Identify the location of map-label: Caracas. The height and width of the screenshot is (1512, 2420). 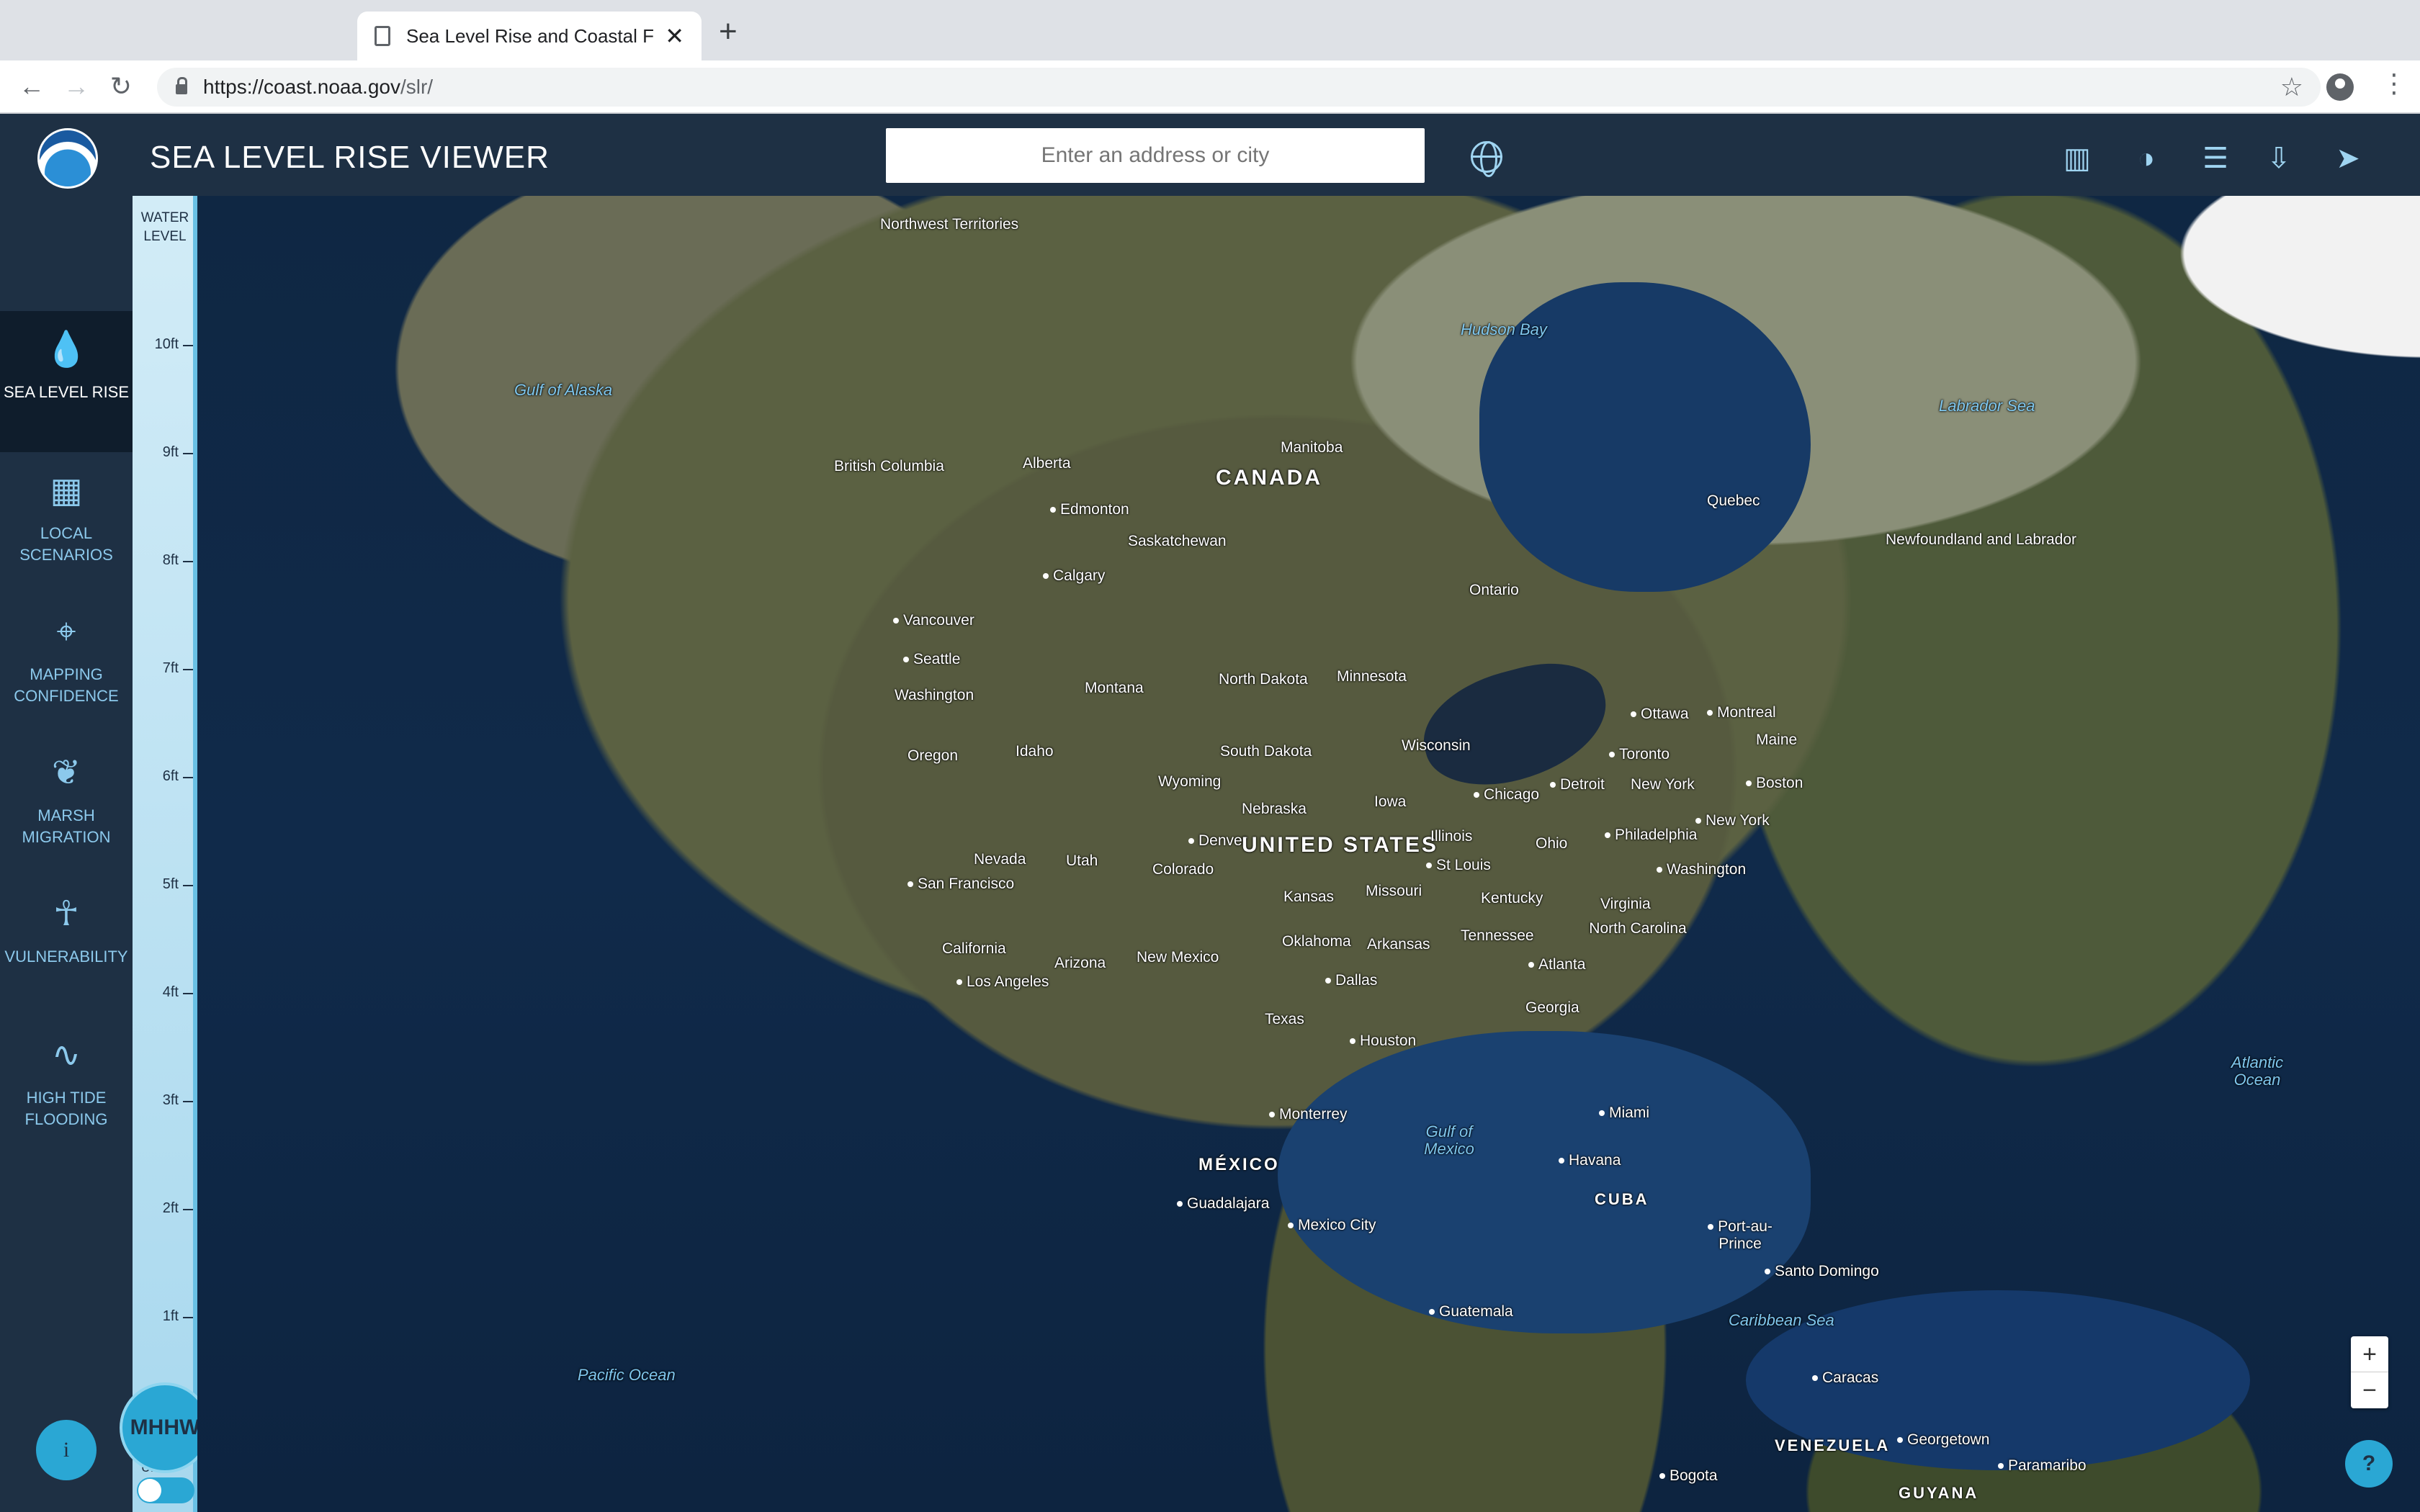
(1845, 1378).